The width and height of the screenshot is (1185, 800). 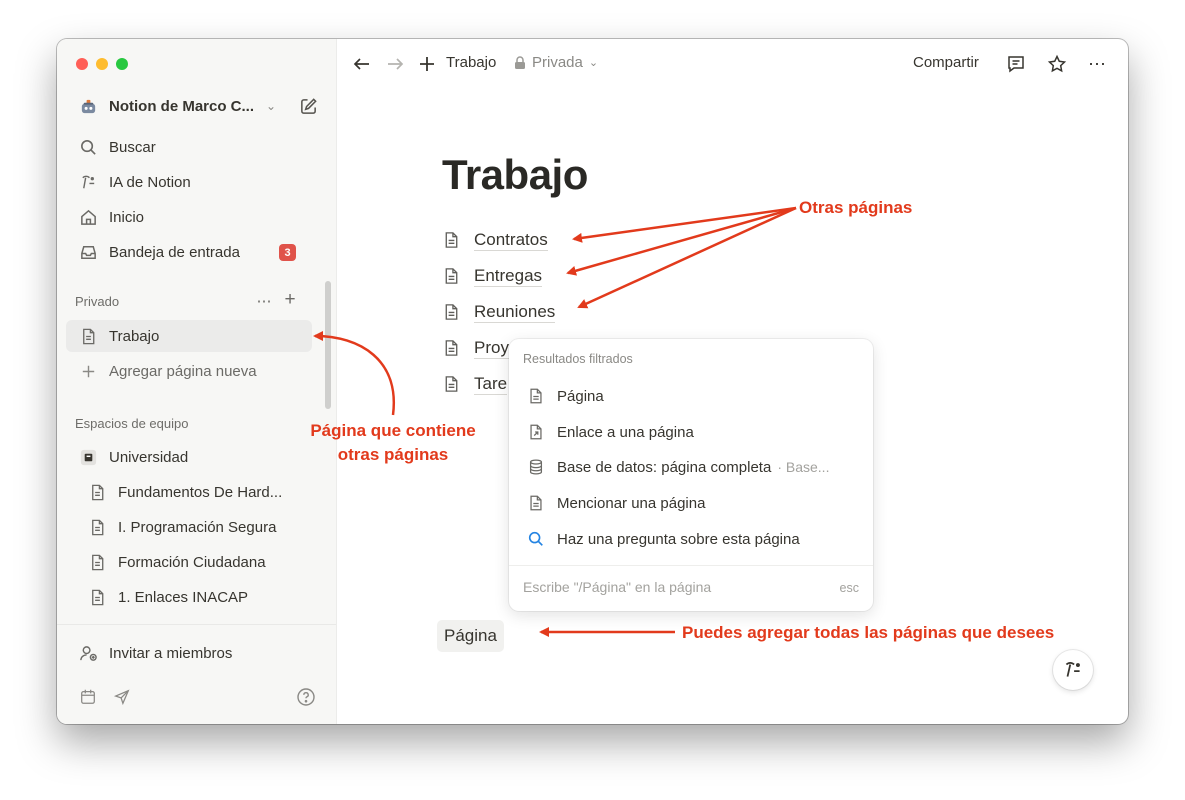 What do you see at coordinates (625, 432) in the screenshot?
I see `menu-item-label: Enlace a una página` at bounding box center [625, 432].